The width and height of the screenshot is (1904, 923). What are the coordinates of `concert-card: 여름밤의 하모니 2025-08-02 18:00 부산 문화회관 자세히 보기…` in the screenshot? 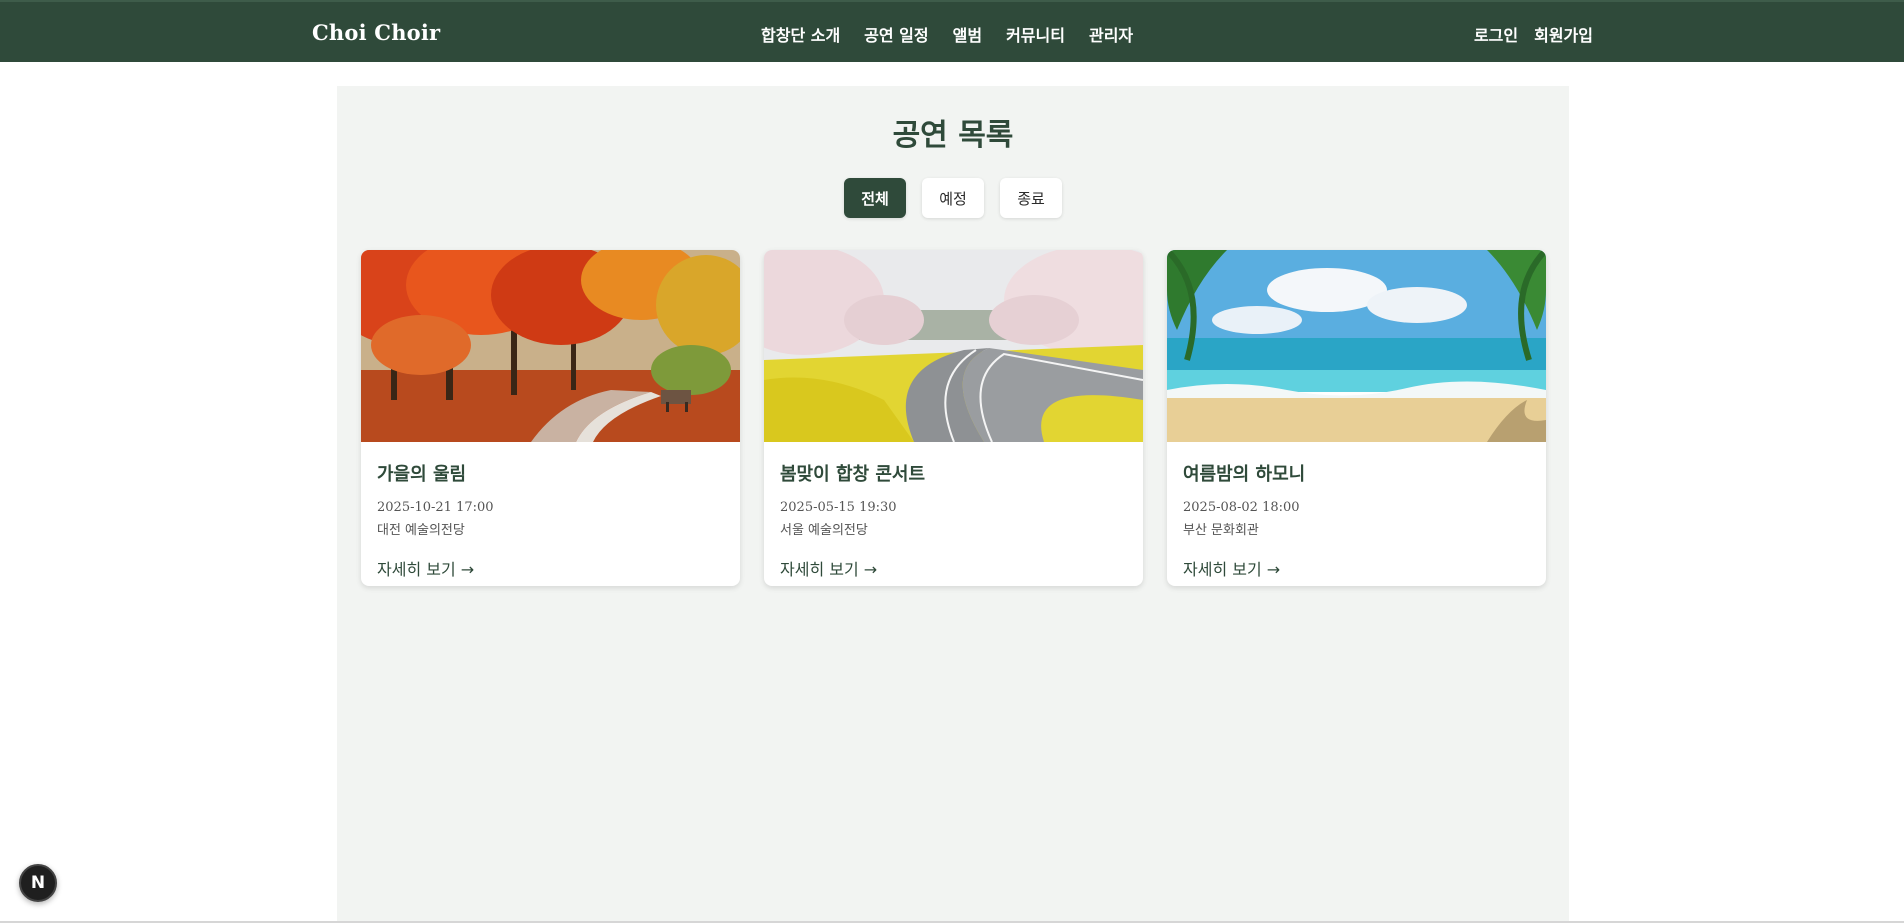 It's located at (1356, 418).